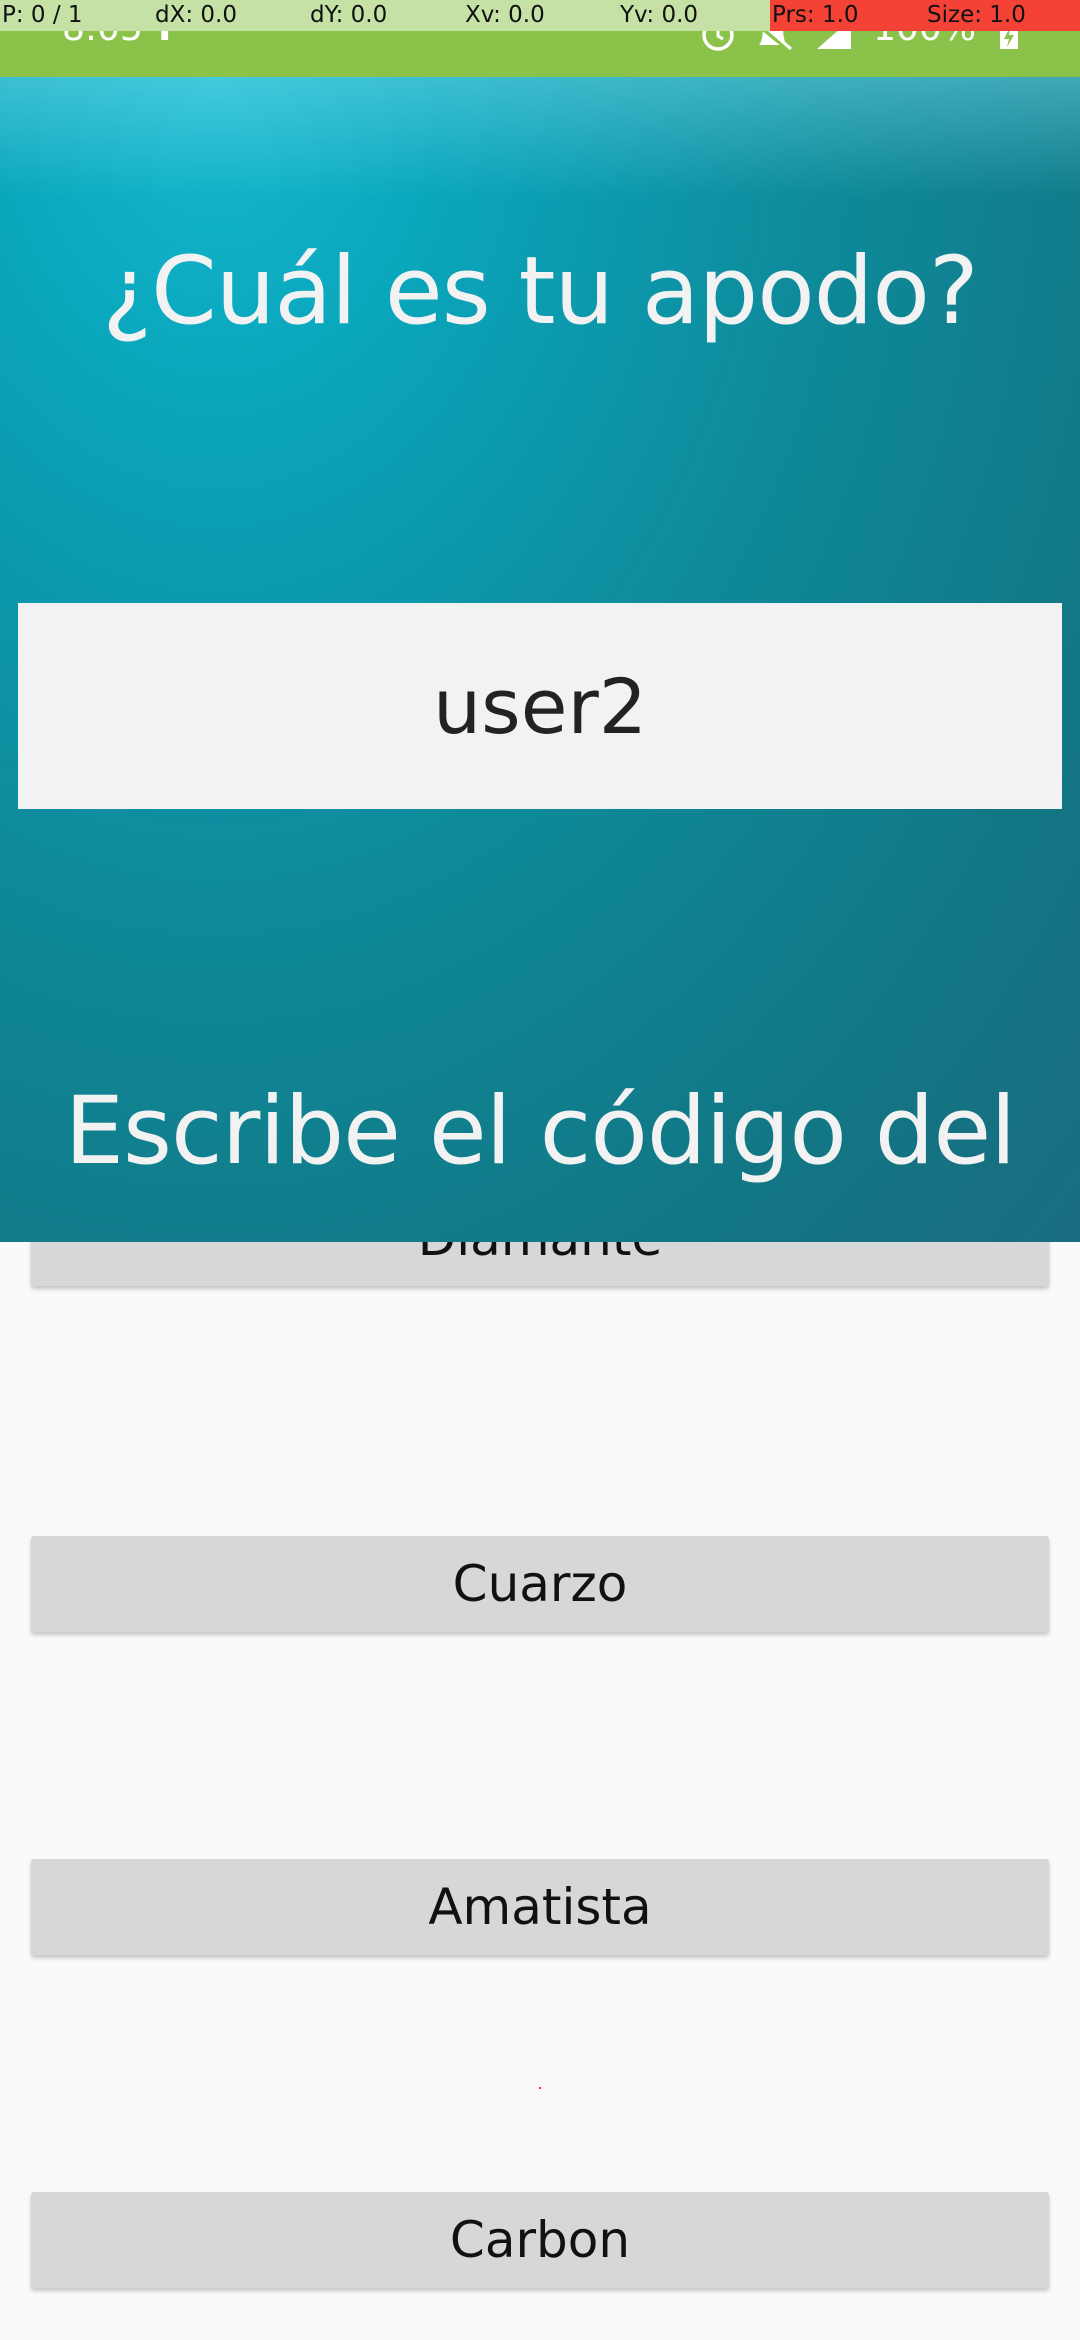 The width and height of the screenshot is (1080, 2340). I want to click on debug-pressure: Prs: 1.0, so click(847, 15).